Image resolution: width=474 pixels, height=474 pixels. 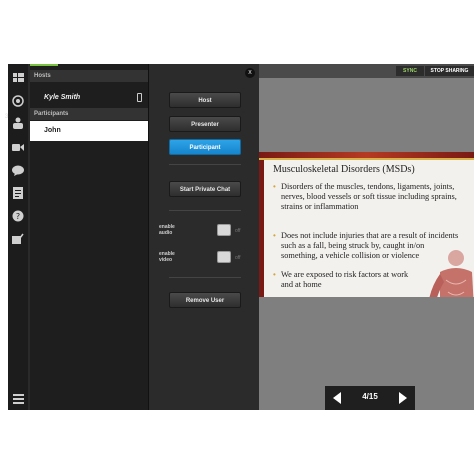 I want to click on slides-icon, so click(x=18, y=77).